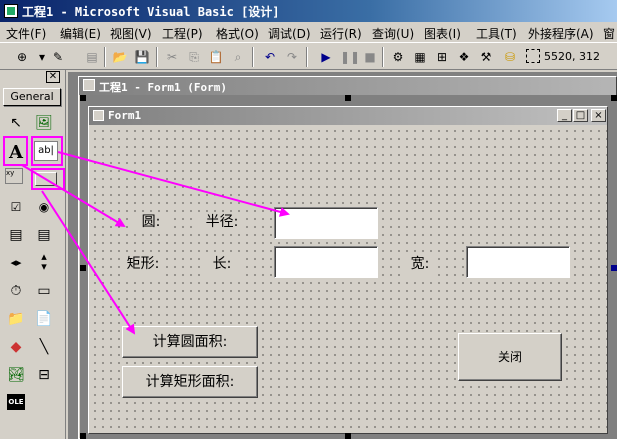 The image size is (617, 439). Describe the element at coordinates (564, 115) in the screenshot. I see `minimize-icon: _` at that location.